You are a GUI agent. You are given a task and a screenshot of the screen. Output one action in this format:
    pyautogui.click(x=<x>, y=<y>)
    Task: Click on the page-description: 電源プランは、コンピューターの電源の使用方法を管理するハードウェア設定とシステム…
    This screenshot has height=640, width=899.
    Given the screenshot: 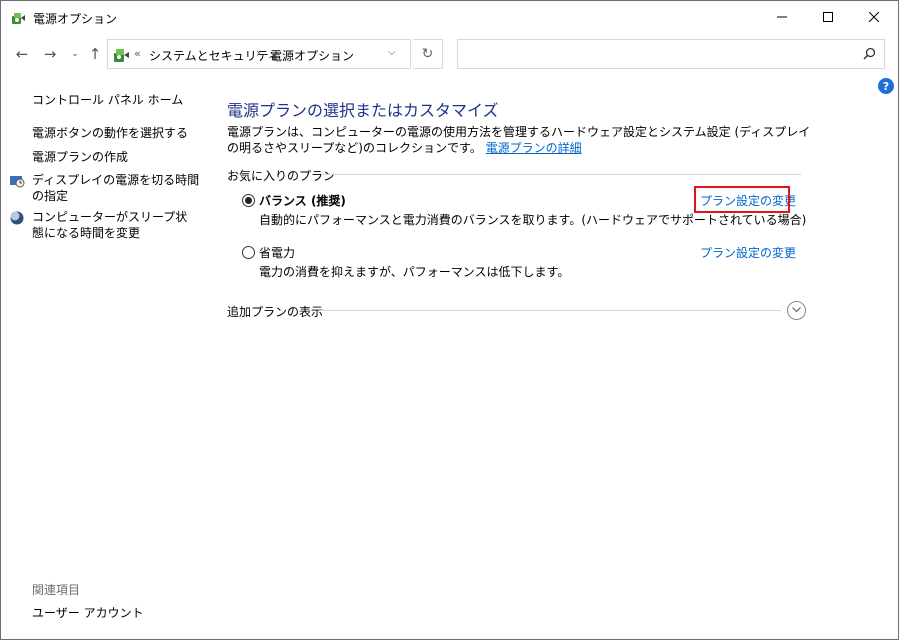 What is the action you would take?
    pyautogui.click(x=522, y=140)
    